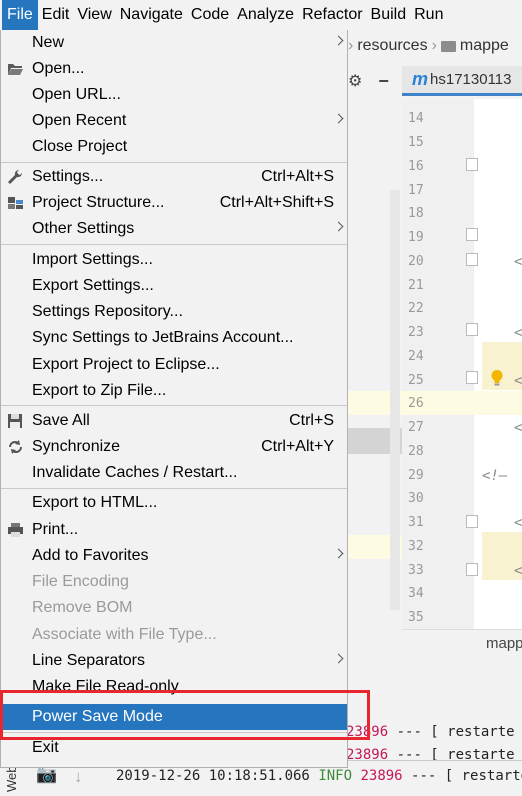 Image resolution: width=522 pixels, height=796 pixels. I want to click on line-number: 35, so click(416, 617).